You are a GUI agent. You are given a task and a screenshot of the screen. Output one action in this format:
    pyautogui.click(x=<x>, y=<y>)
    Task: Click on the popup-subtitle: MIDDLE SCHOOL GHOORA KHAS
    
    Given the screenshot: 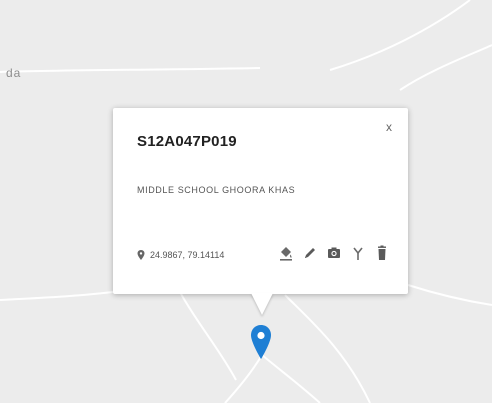 What is the action you would take?
    pyautogui.click(x=216, y=190)
    